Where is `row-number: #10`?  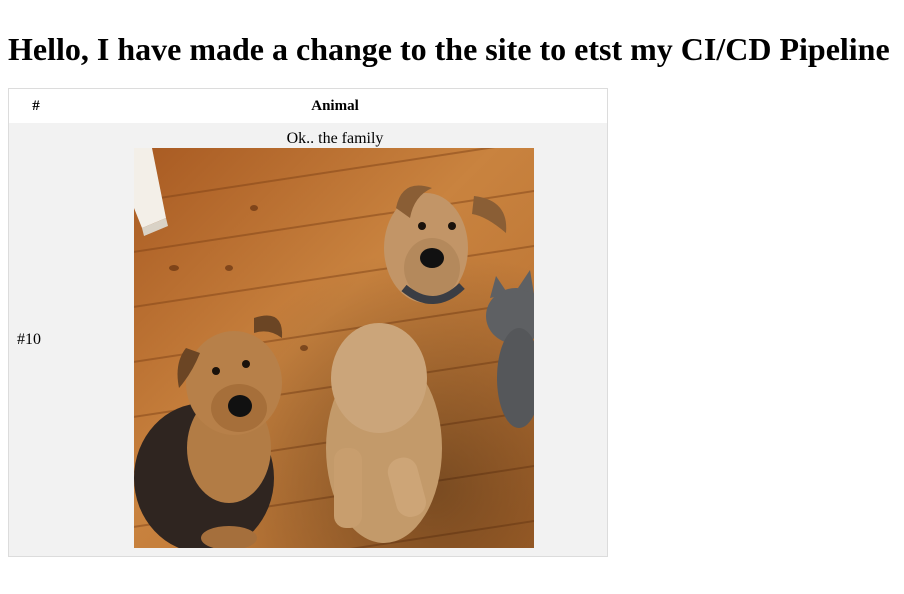
row-number: #10 is located at coordinates (35, 340).